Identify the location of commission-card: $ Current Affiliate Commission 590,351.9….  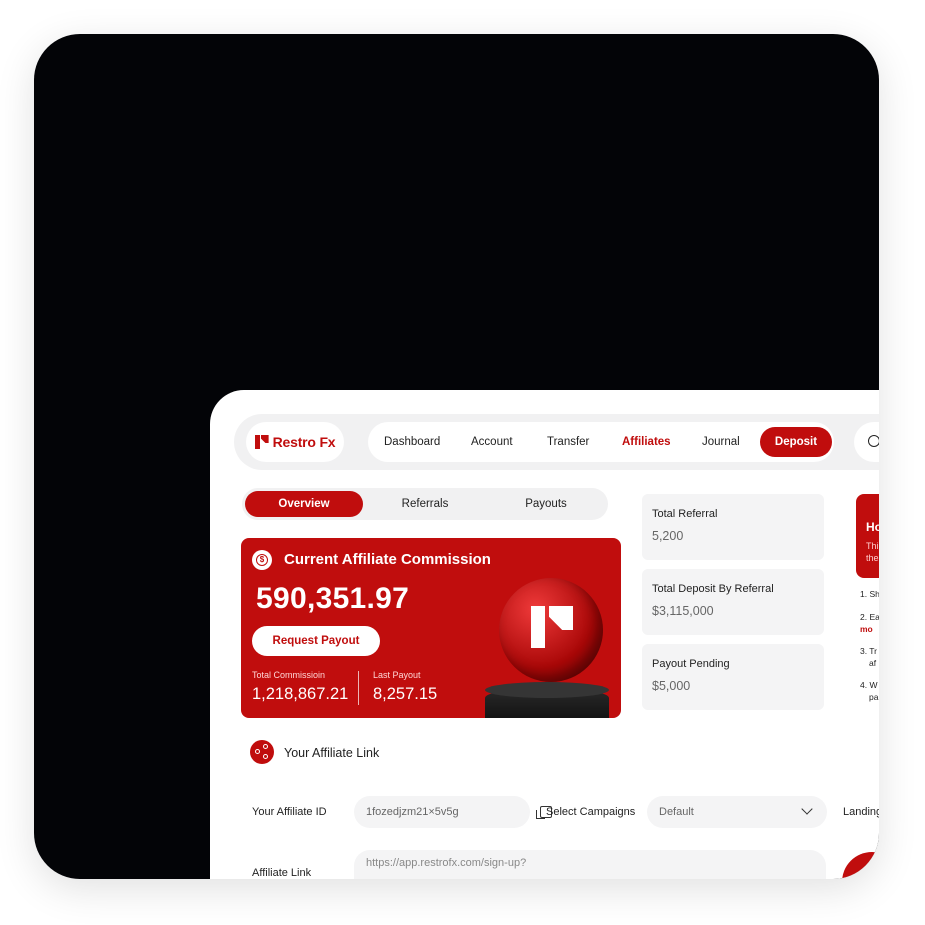
(431, 628).